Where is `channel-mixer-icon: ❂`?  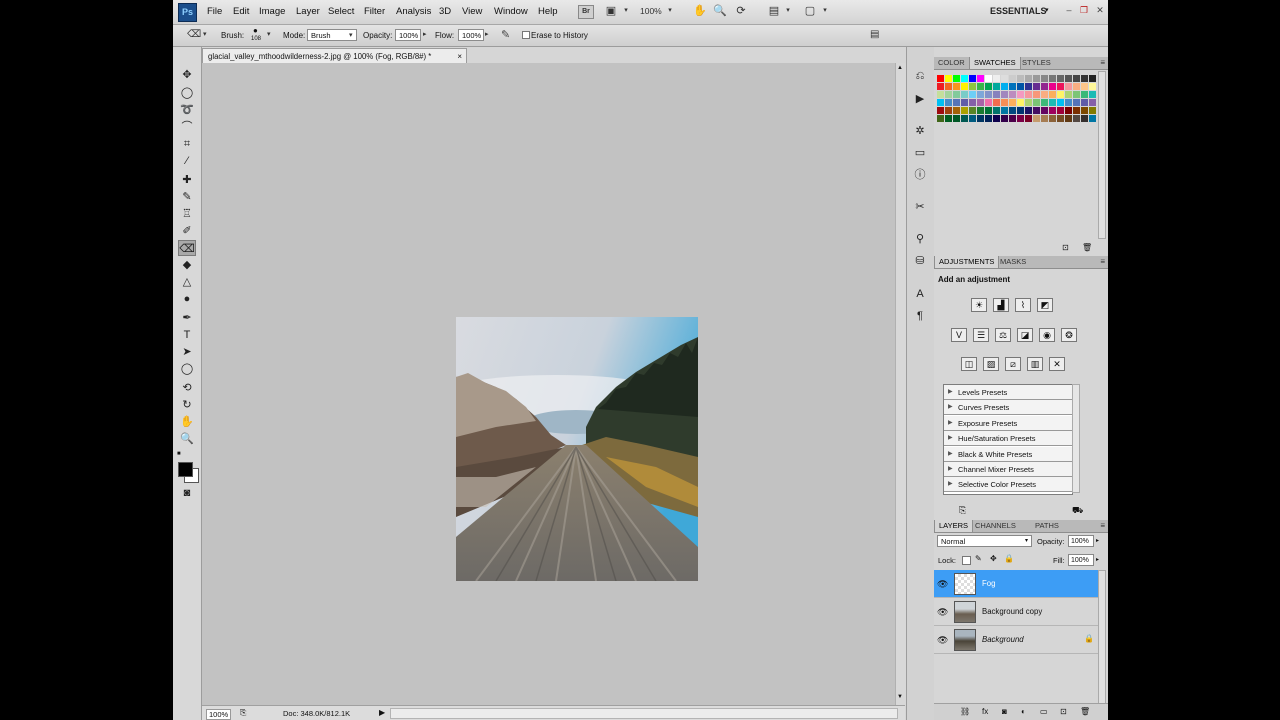
channel-mixer-icon: ❂ is located at coordinates (1069, 335).